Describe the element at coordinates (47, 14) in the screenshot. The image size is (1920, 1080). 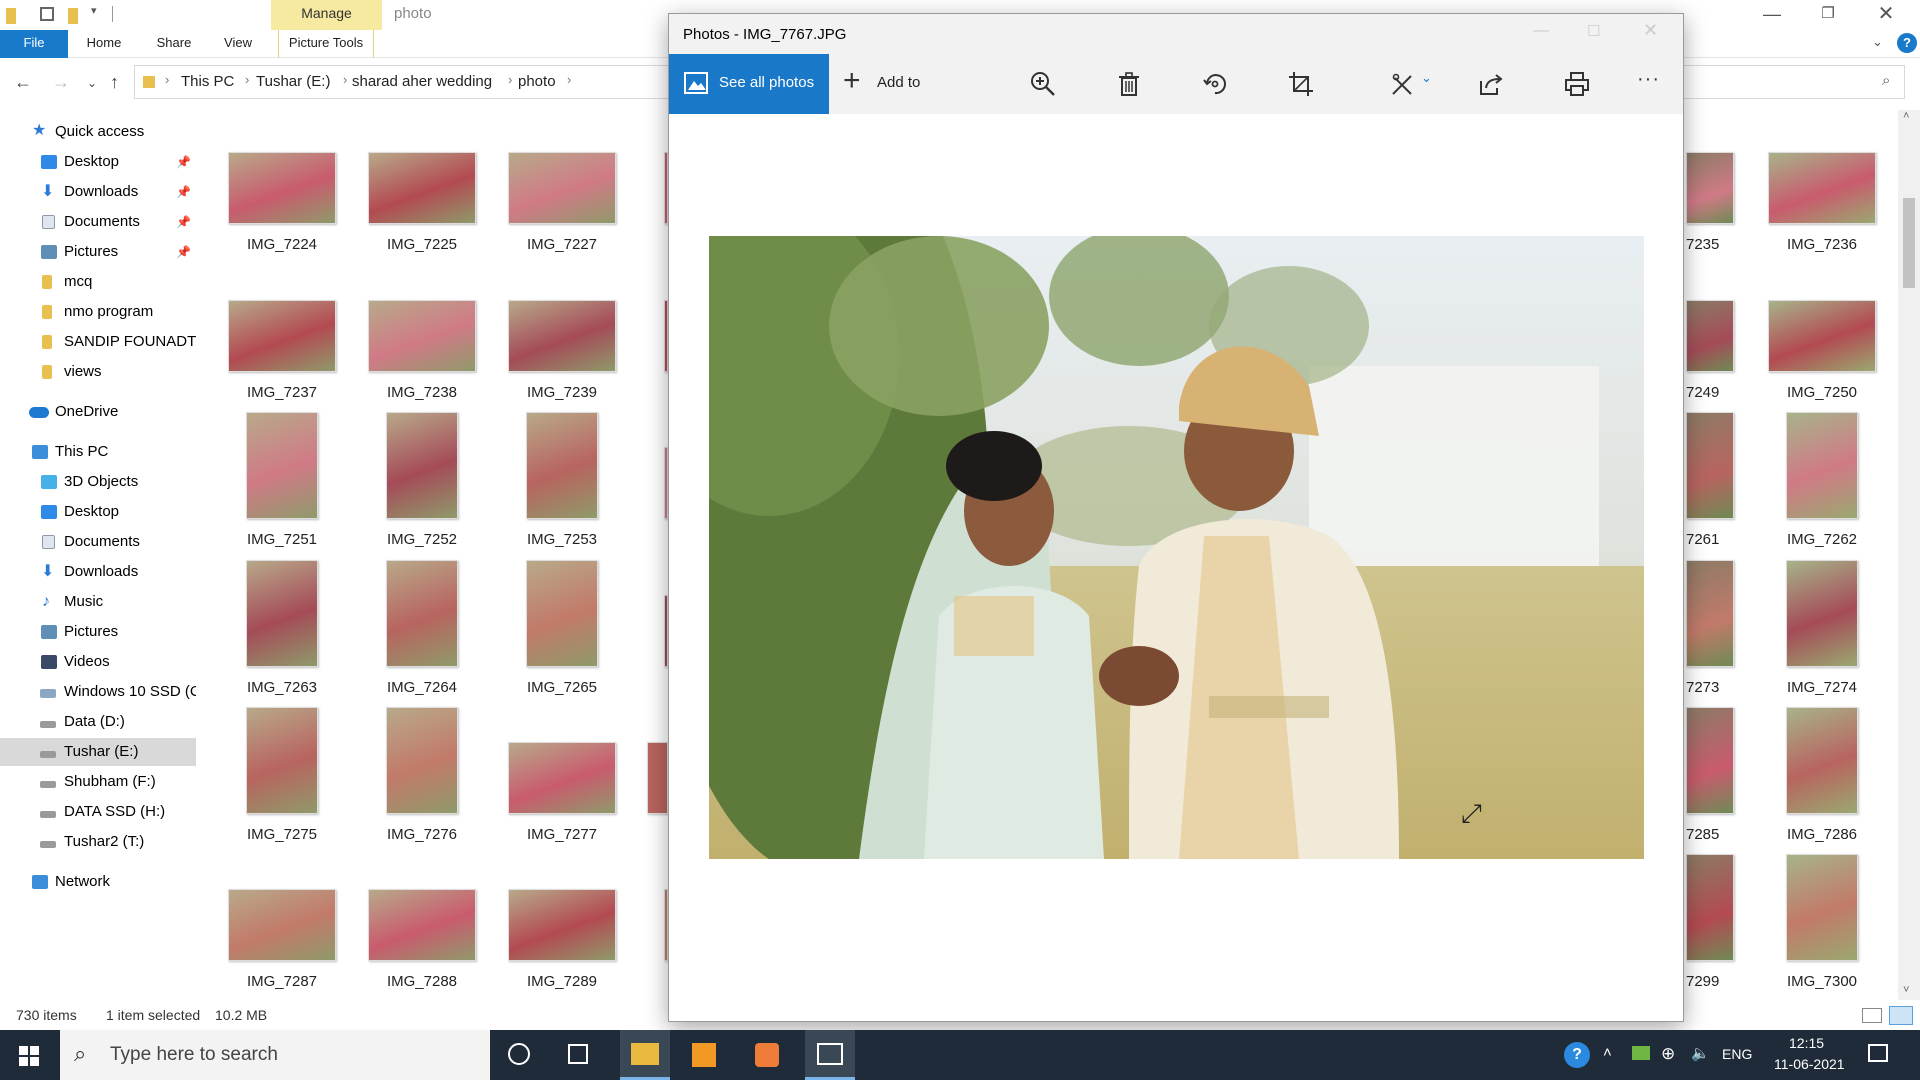
I see `properties-icon` at that location.